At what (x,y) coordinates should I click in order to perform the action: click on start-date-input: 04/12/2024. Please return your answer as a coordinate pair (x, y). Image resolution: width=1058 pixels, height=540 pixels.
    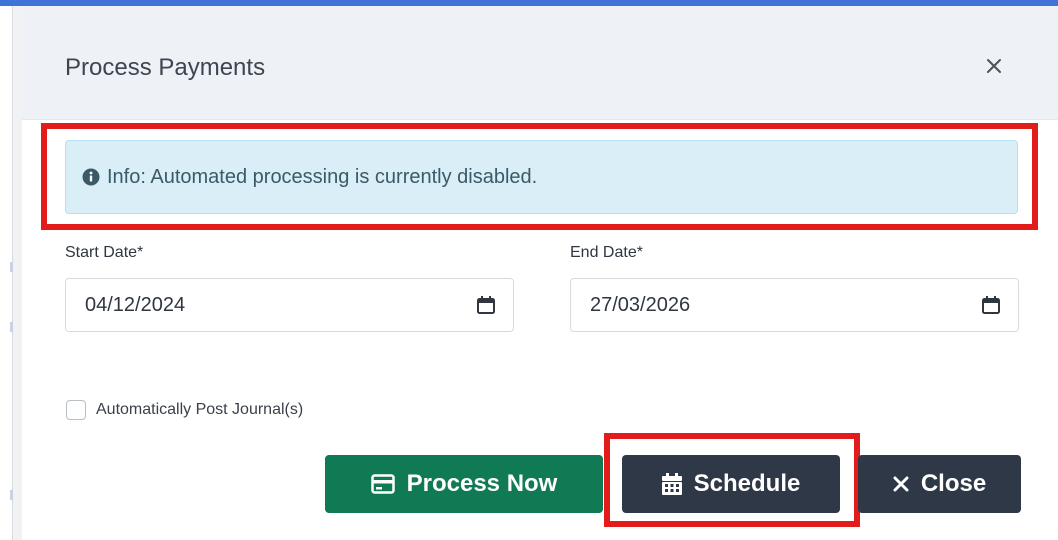
    Looking at the image, I should click on (289, 305).